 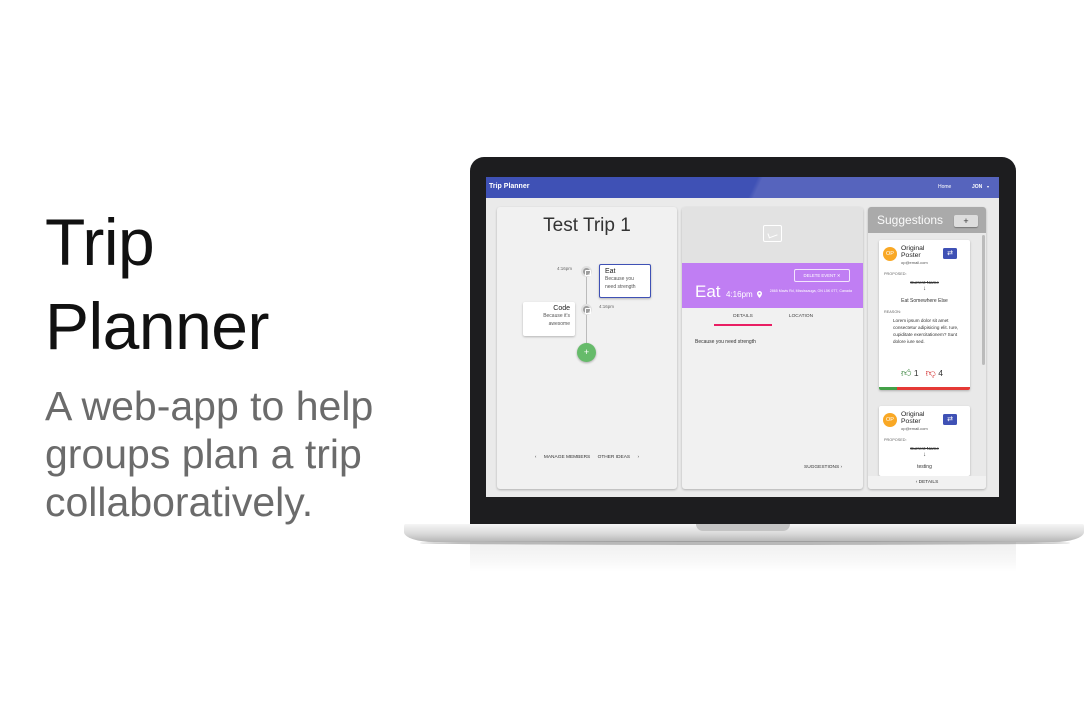 What do you see at coordinates (922, 373) in the screenshot?
I see `vote-controls: 👍︎ 1 👎︎ 4` at bounding box center [922, 373].